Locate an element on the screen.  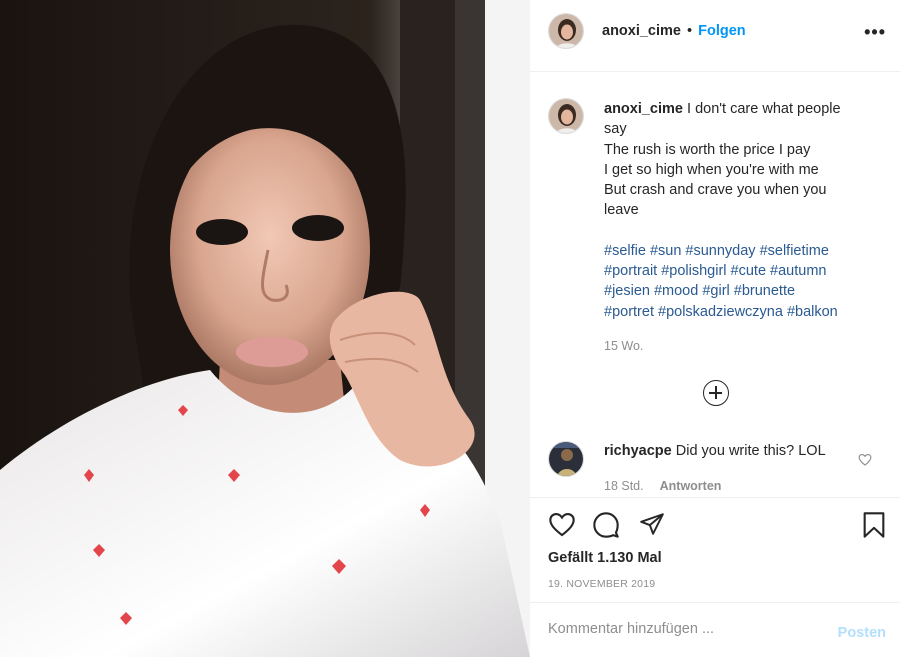
caption-line: I get so high when you're with me is located at coordinates (711, 169).